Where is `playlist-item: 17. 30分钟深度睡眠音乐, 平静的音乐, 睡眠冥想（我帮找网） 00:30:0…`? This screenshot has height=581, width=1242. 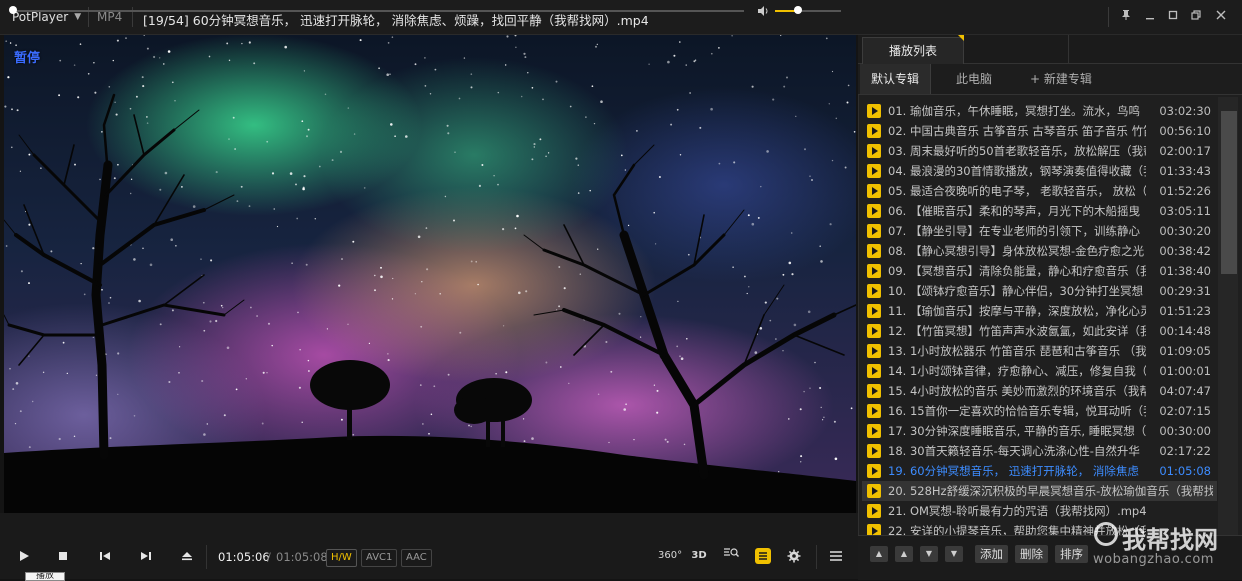 playlist-item: 17. 30分钟深度睡眠音乐, 平静的音乐, 睡眠冥想（我帮找网） 00:30:0… is located at coordinates (1039, 431).